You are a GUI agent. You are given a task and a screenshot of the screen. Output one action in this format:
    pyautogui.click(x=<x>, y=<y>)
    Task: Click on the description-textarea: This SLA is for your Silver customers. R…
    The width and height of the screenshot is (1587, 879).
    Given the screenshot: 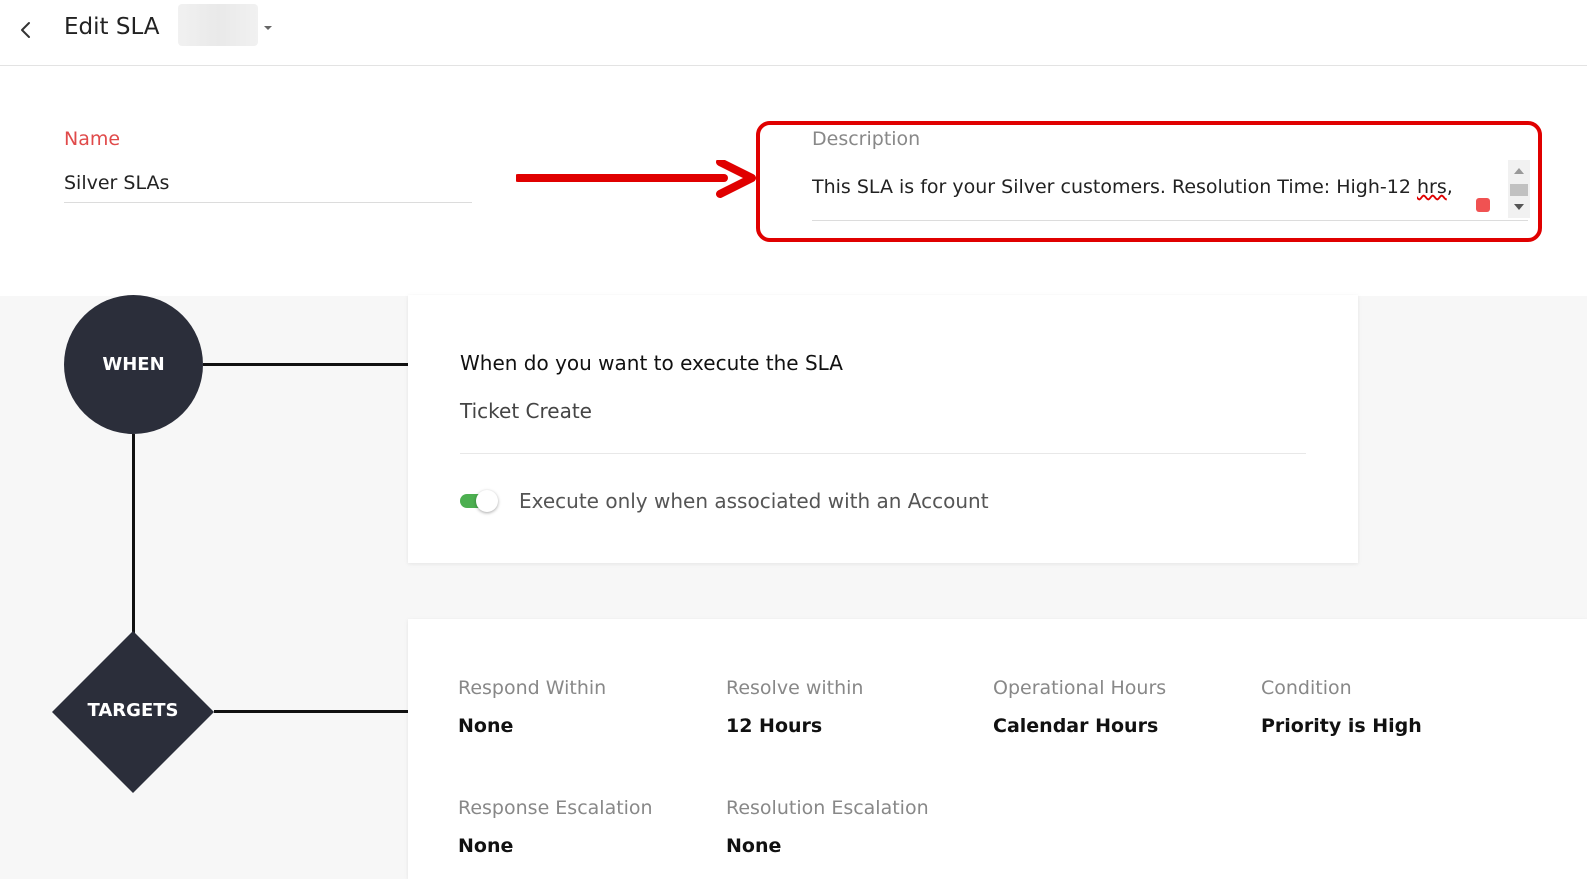 What is the action you would take?
    pyautogui.click(x=1170, y=192)
    